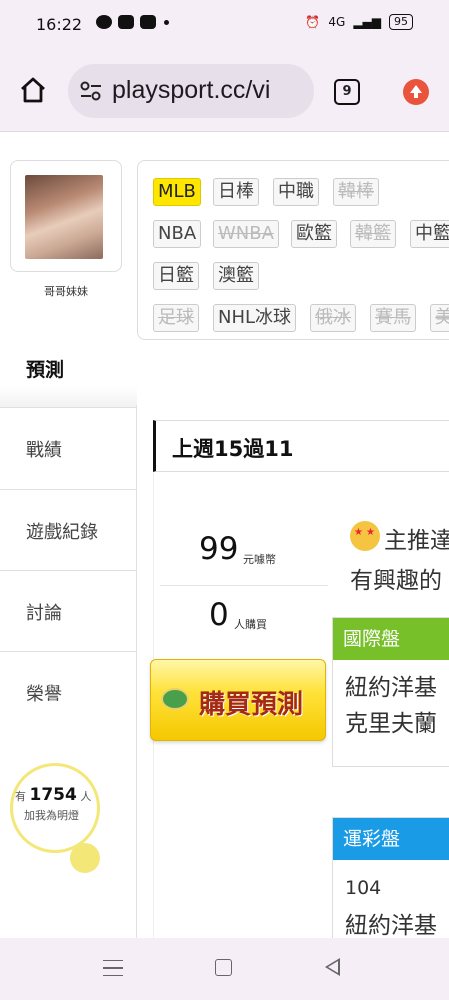 Image resolution: width=449 pixels, height=1000 pixels. What do you see at coordinates (347, 92) in the screenshot?
I see `tab-switcher-button: 9` at bounding box center [347, 92].